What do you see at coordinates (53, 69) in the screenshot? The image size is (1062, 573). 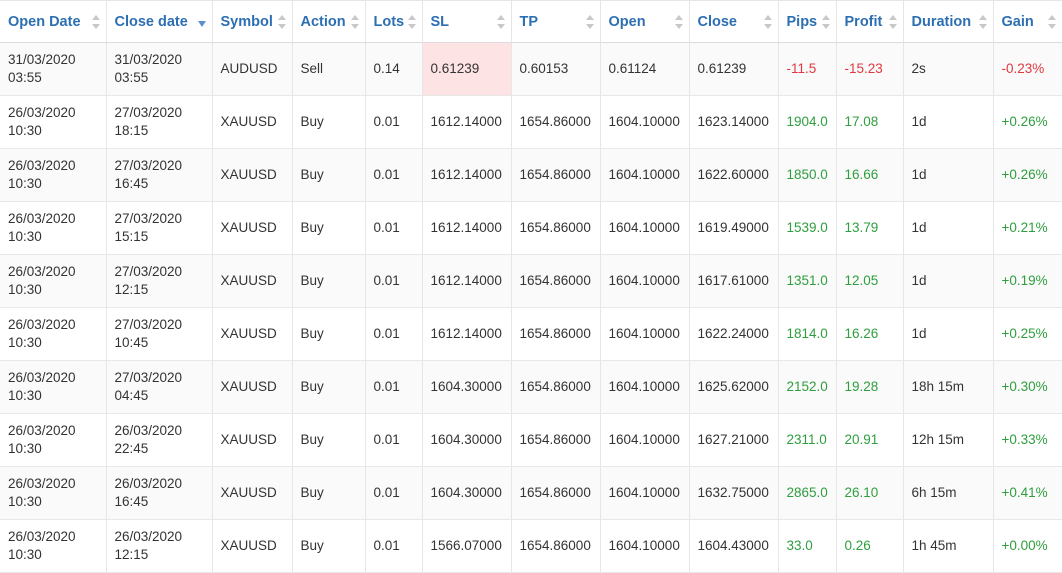 I see `open-date-cell: 31/03/2020 03:55` at bounding box center [53, 69].